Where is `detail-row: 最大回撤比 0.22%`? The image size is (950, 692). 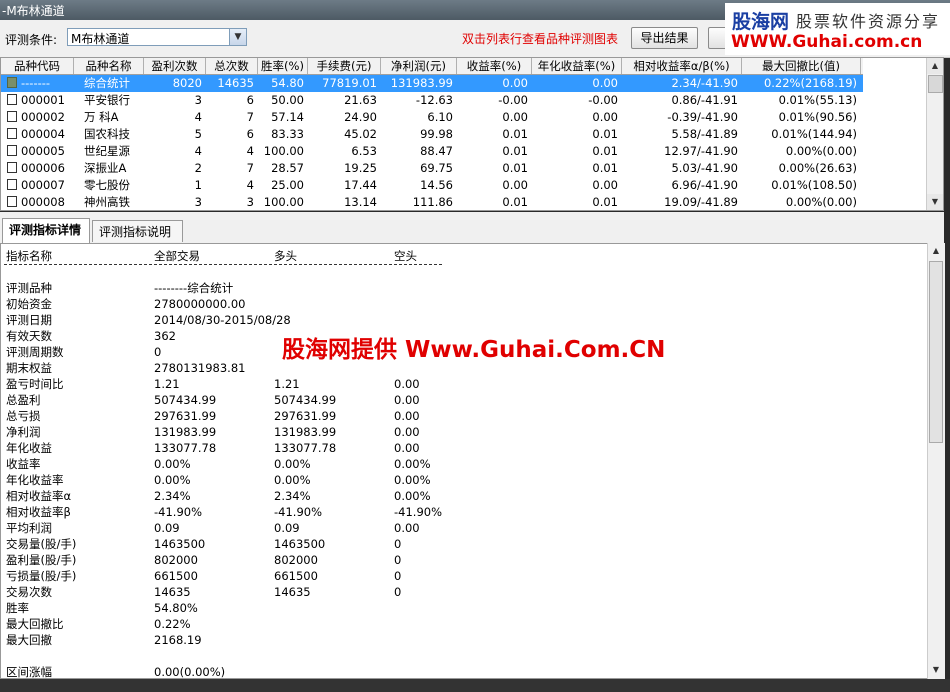
detail-row: 最大回撤比 0.22% is located at coordinates (461, 624).